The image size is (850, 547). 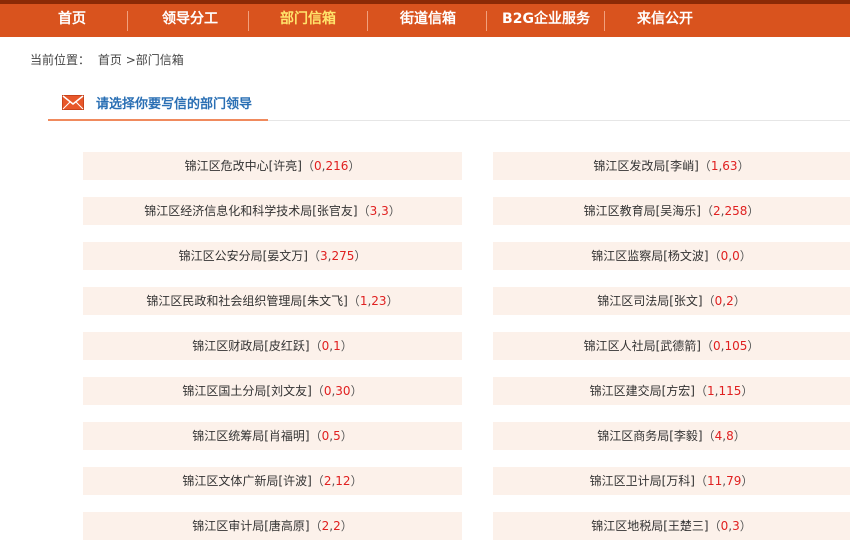 I want to click on pending-count: 11, so click(x=715, y=481).